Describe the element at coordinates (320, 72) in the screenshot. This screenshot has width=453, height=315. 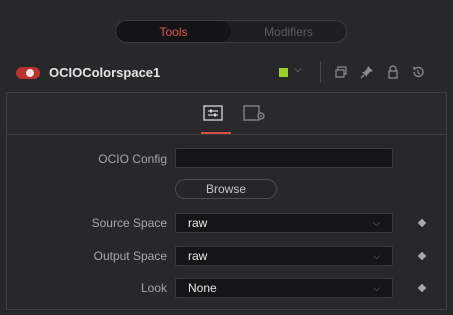
I see `header-divider` at that location.